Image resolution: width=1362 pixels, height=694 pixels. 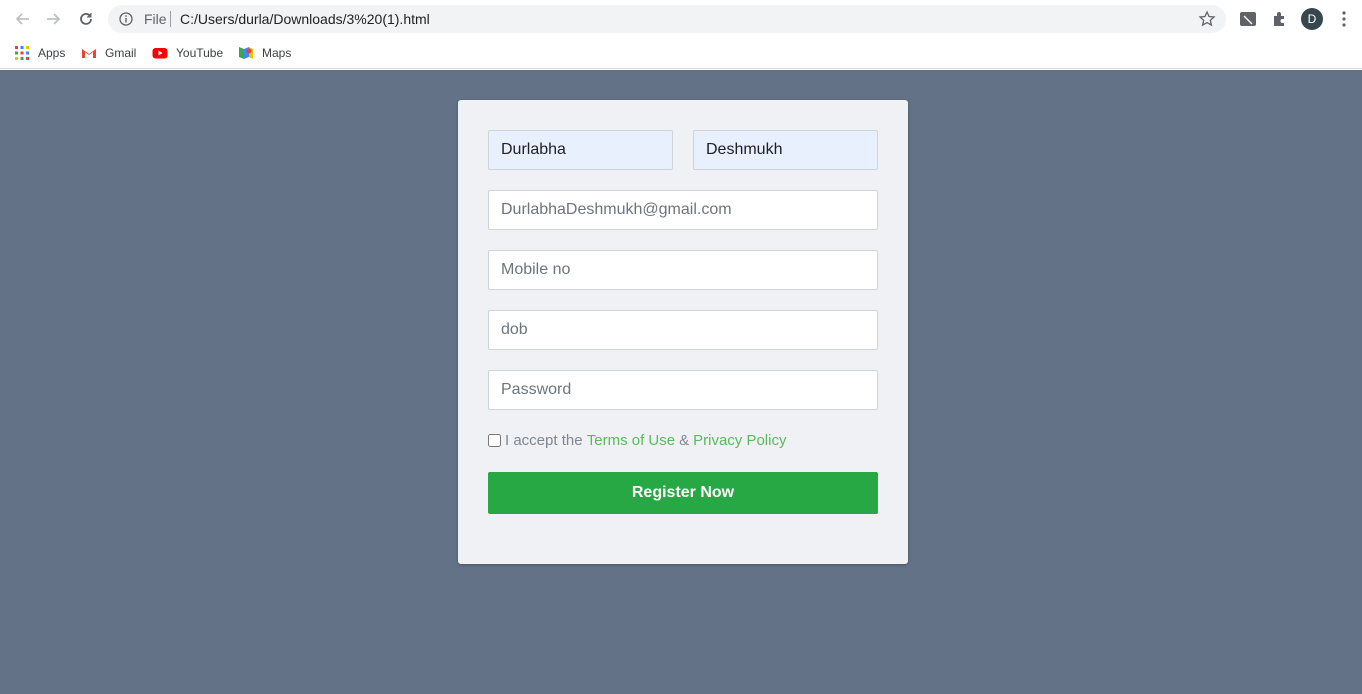 I want to click on maps-icon, so click(x=246, y=53).